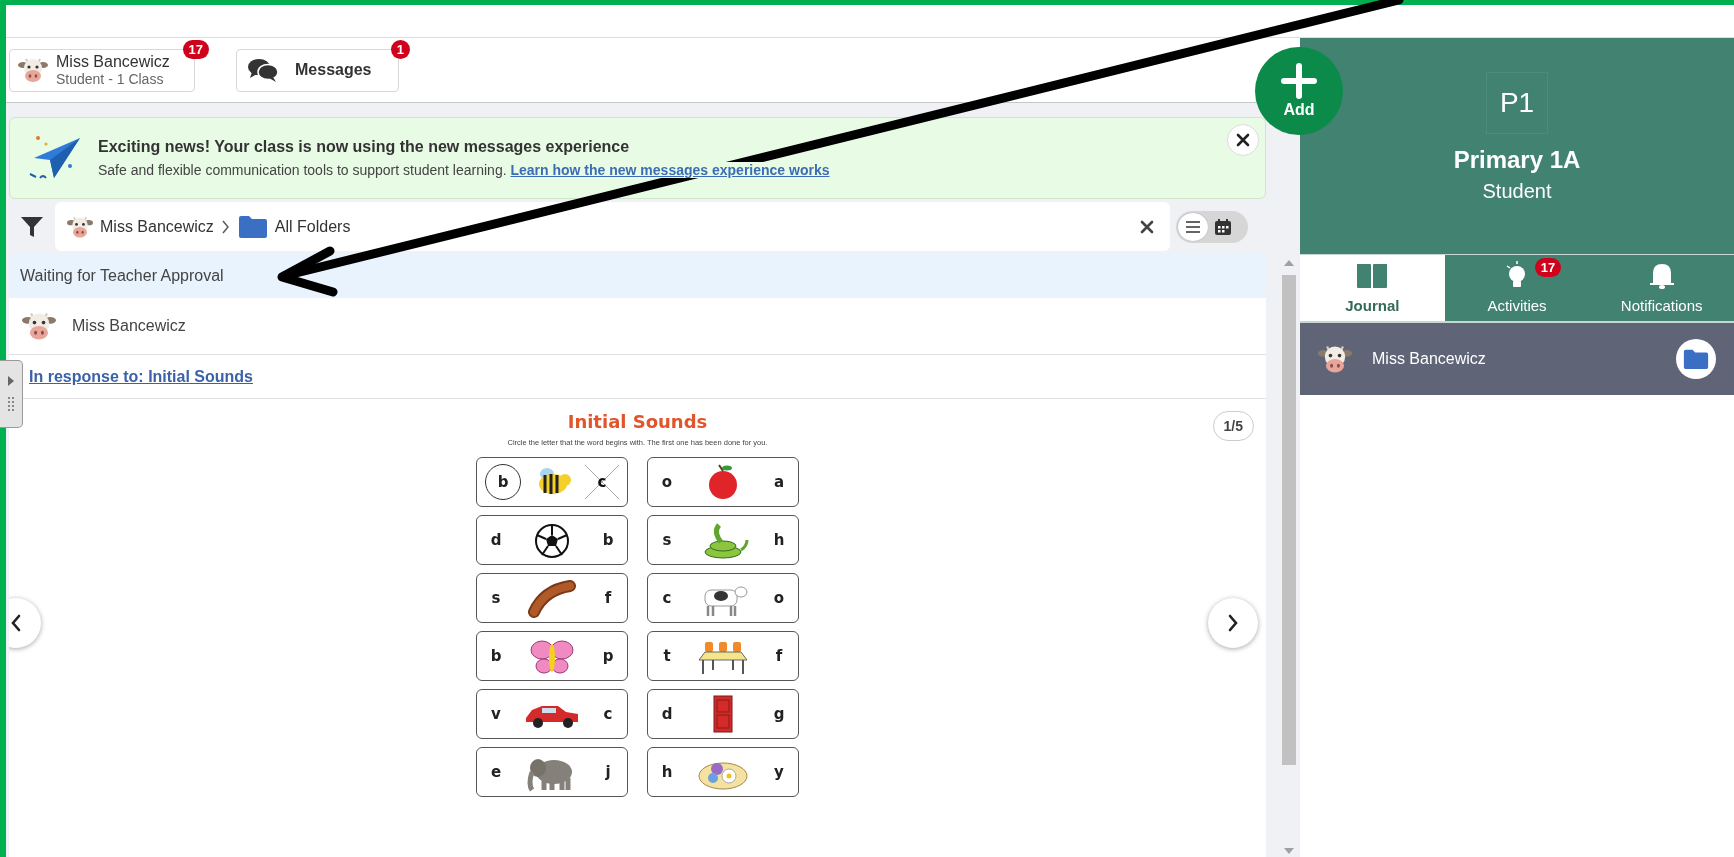  I want to click on chevron-right-icon, so click(1233, 623).